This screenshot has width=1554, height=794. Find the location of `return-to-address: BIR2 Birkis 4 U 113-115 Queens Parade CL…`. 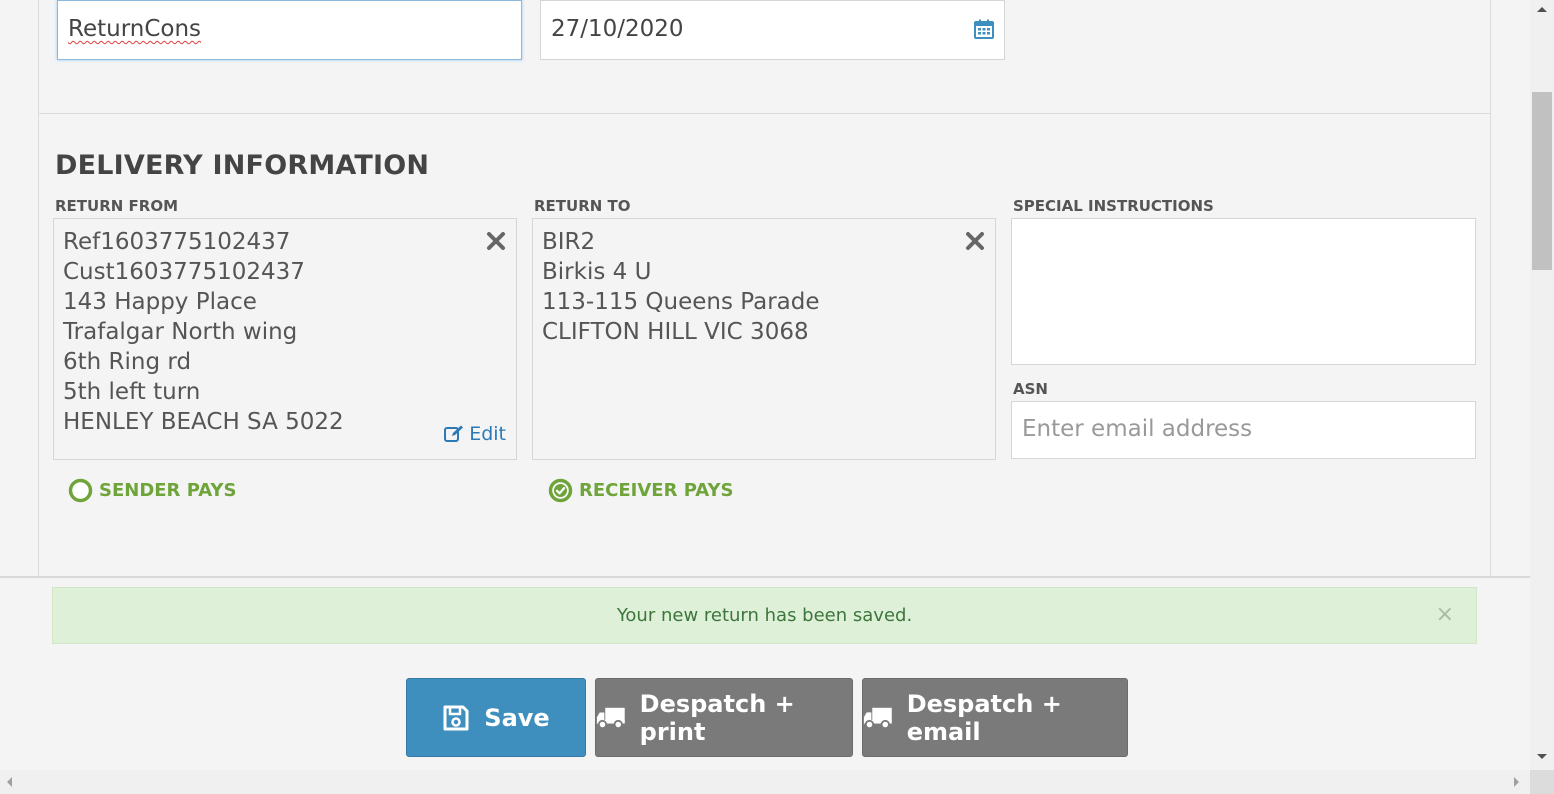

return-to-address: BIR2 Birkis 4 U 113-115 Queens Parade CL… is located at coordinates (764, 339).